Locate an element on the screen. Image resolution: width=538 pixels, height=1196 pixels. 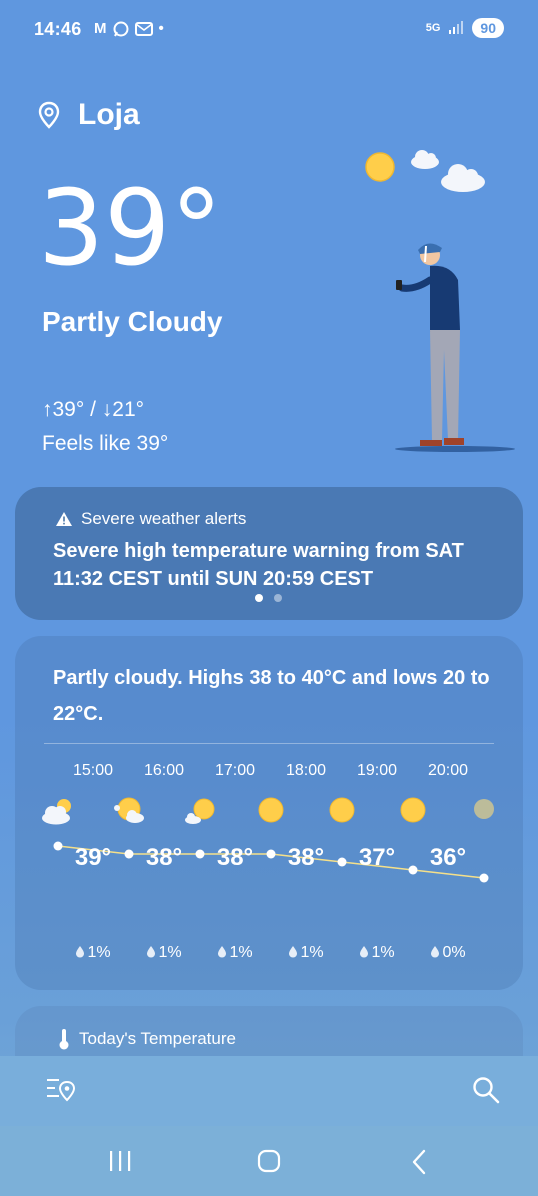
hour-item: 21:00 35° 0% is located at coordinates (472, 867).